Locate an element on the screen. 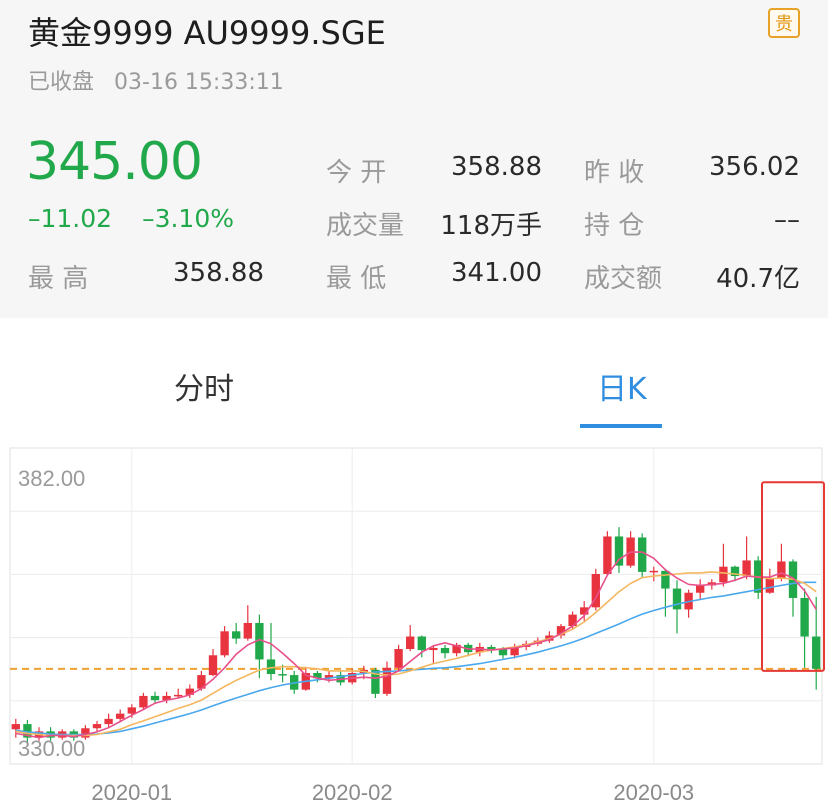  x-tick-label: 2020-01 is located at coordinates (131, 792).